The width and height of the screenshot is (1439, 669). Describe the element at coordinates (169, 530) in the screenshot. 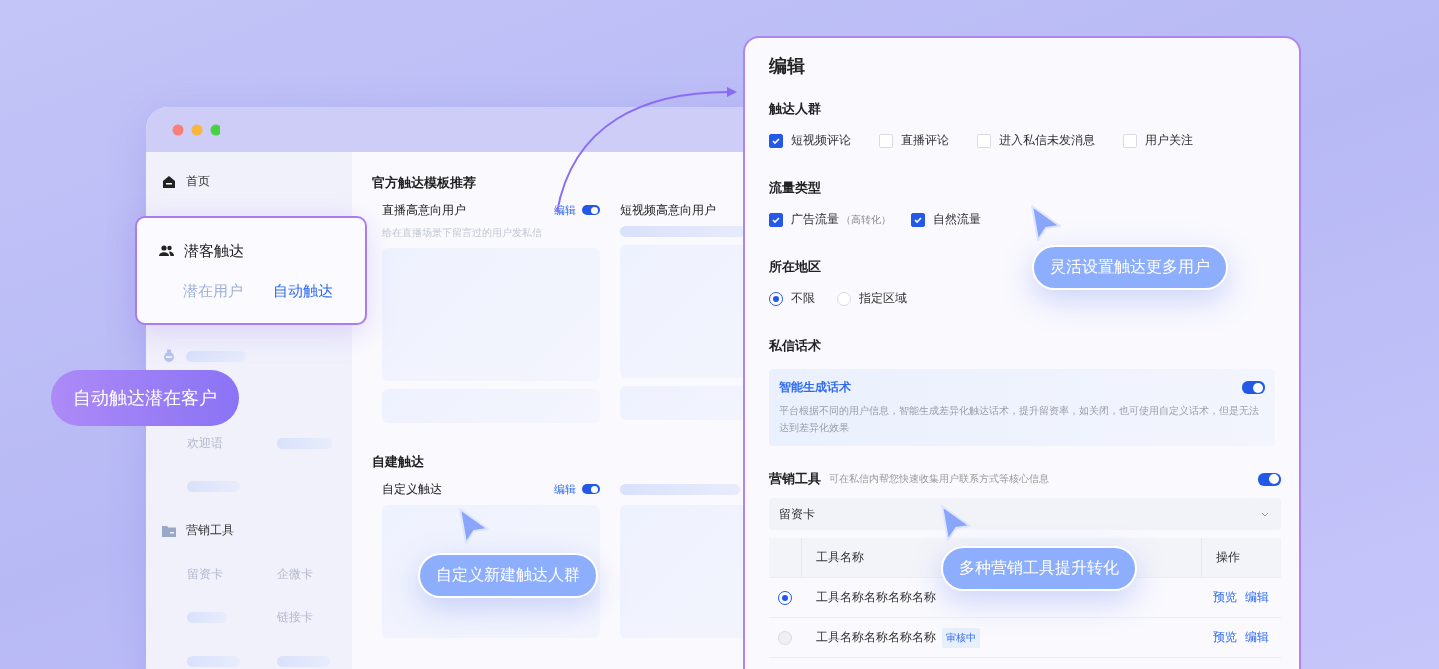

I see `folder-icon` at that location.